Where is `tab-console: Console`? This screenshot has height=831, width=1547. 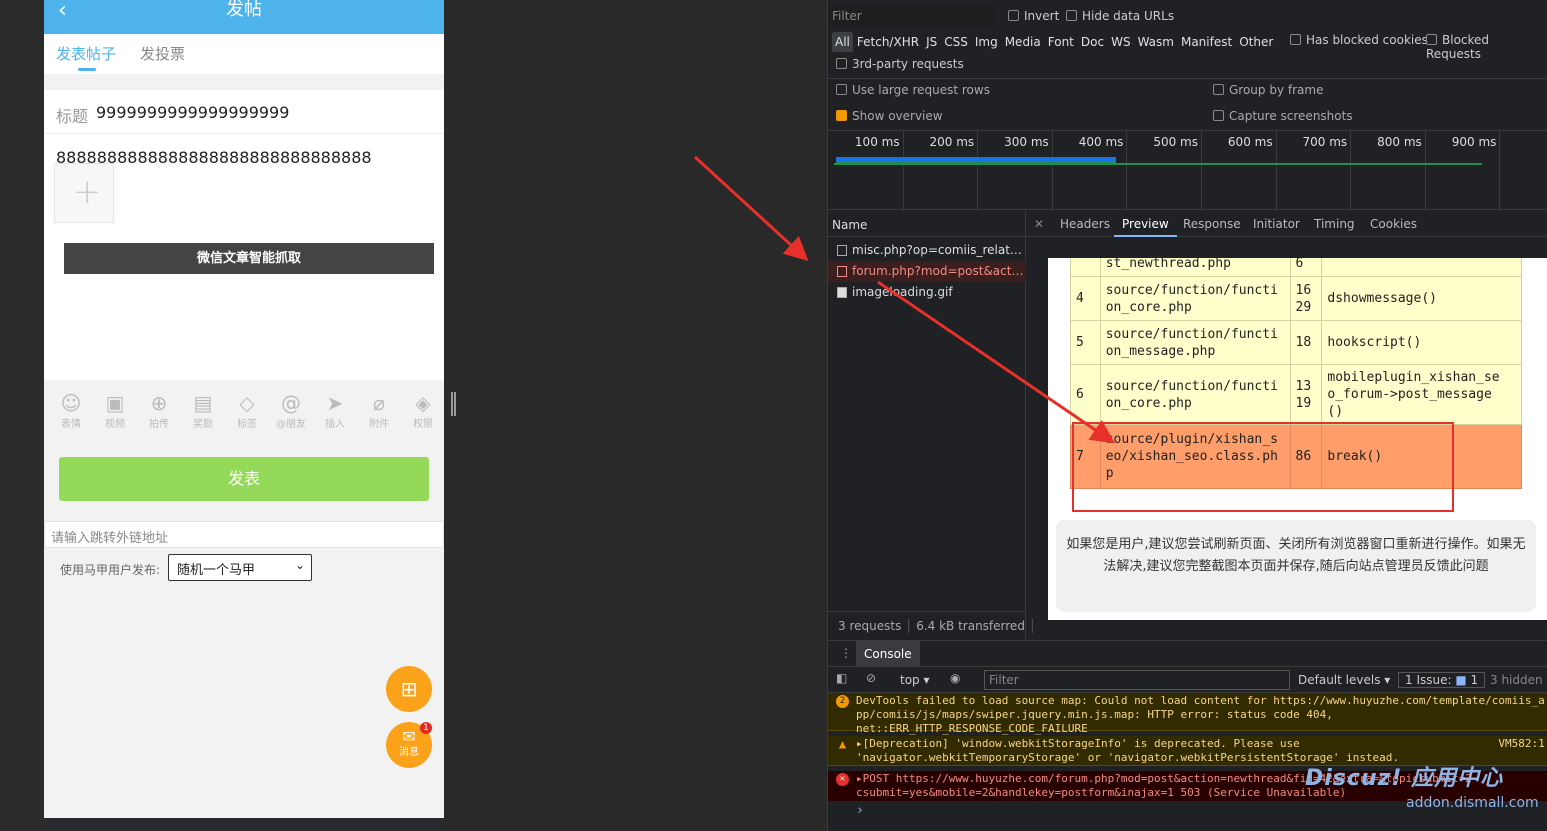
tab-console: Console is located at coordinates (888, 654).